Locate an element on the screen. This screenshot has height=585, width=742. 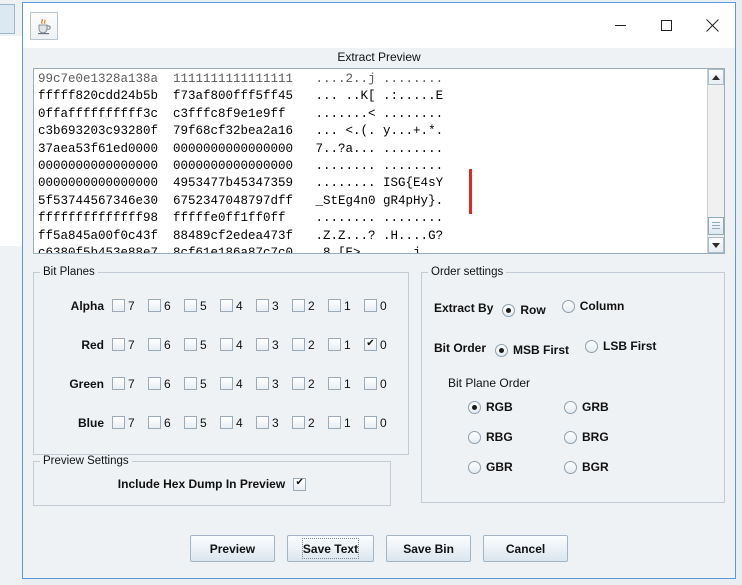
radio-label: BGR is located at coordinates (595, 467).